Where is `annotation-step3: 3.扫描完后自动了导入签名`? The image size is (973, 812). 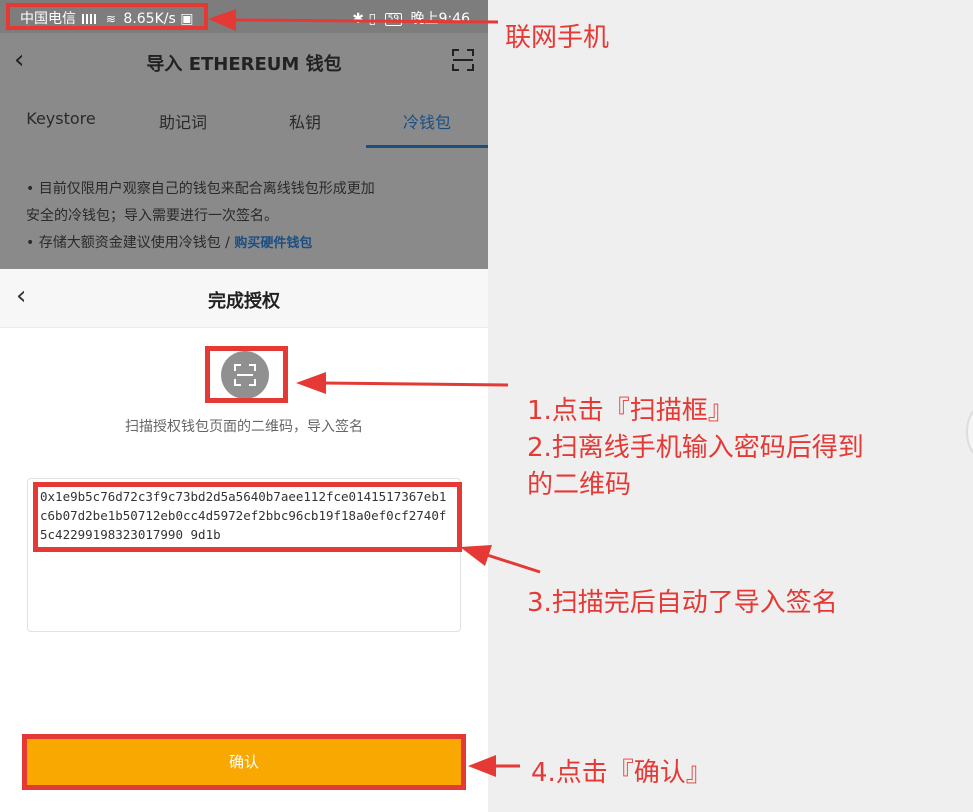 annotation-step3: 3.扫描完后自动了导入签名 is located at coordinates (682, 603).